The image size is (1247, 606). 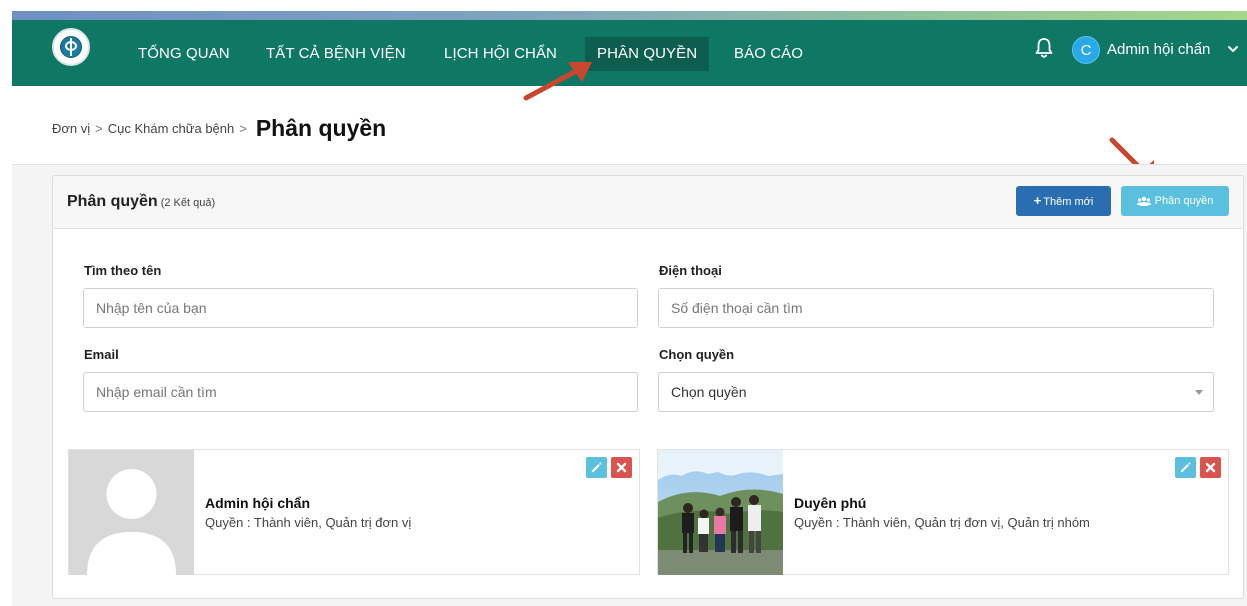 What do you see at coordinates (709, 392) in the screenshot?
I see `role-select-value: Chọn quyền` at bounding box center [709, 392].